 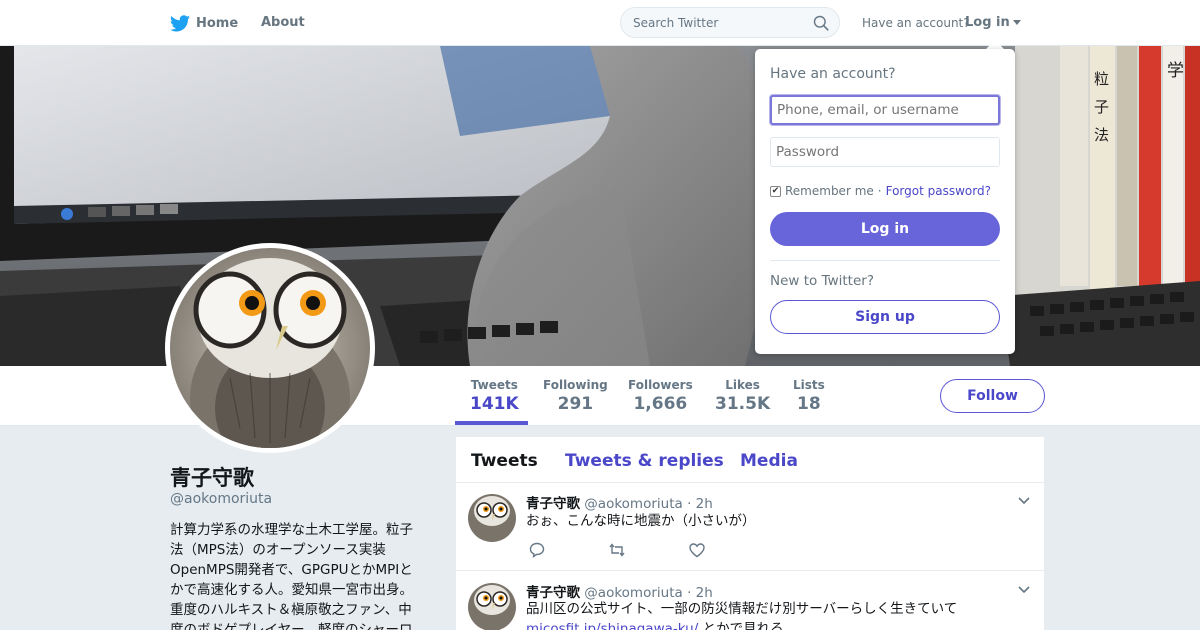 I want to click on timeline-tabs: Tweets Tweets & replies Media, so click(x=750, y=460).